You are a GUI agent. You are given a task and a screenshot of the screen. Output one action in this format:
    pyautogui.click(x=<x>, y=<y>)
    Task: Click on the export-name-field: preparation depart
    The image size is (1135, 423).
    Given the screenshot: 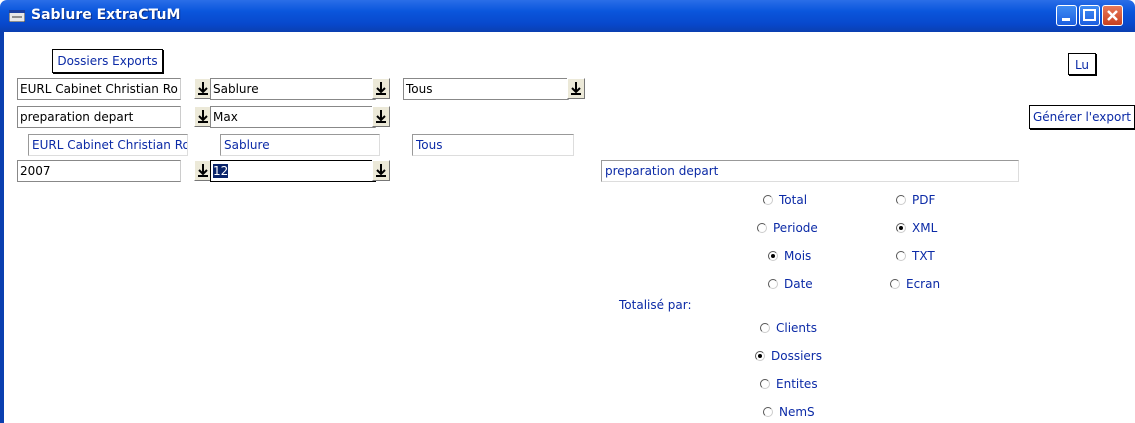 What is the action you would take?
    pyautogui.click(x=810, y=171)
    